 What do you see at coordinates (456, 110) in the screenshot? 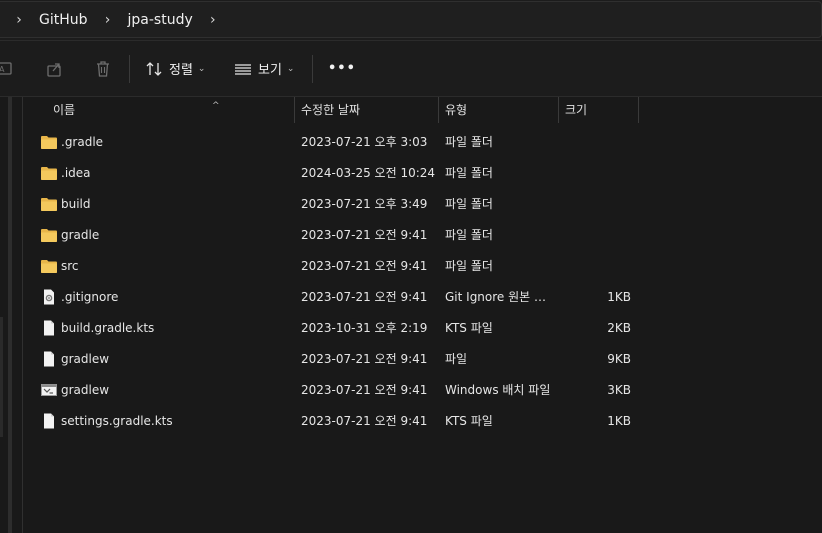
I see `column-header-type-label: 유형` at bounding box center [456, 110].